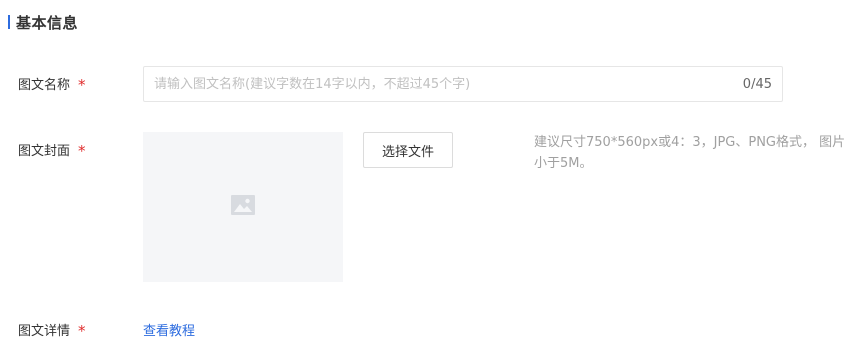  Describe the element at coordinates (44, 331) in the screenshot. I see `detail-label-text: 图文详情` at that location.